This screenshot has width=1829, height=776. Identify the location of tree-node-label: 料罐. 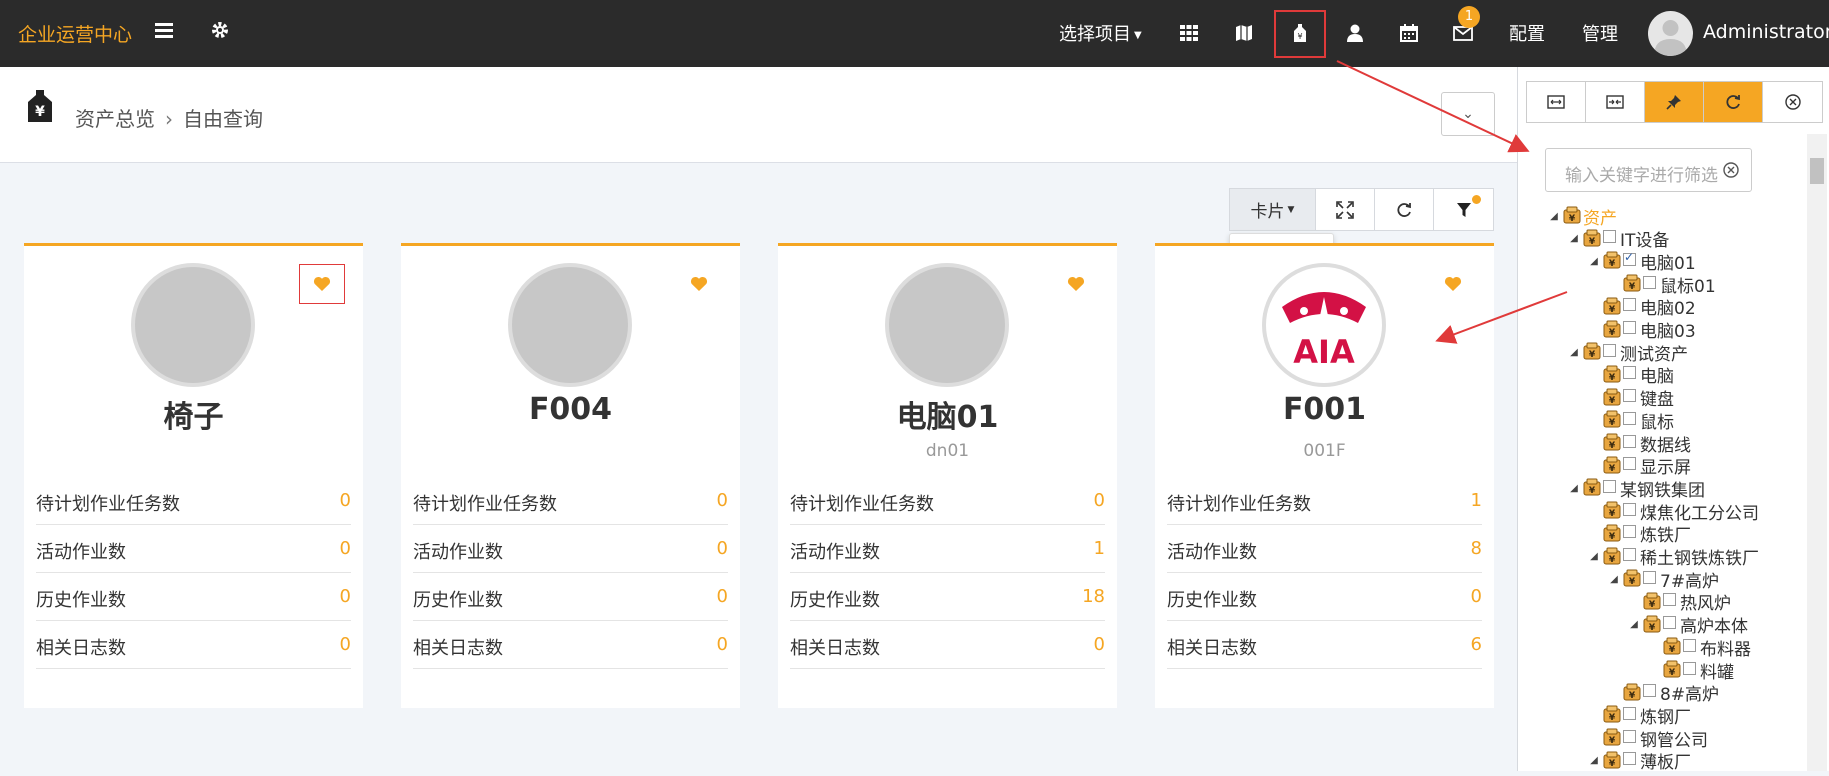
(1717, 670).